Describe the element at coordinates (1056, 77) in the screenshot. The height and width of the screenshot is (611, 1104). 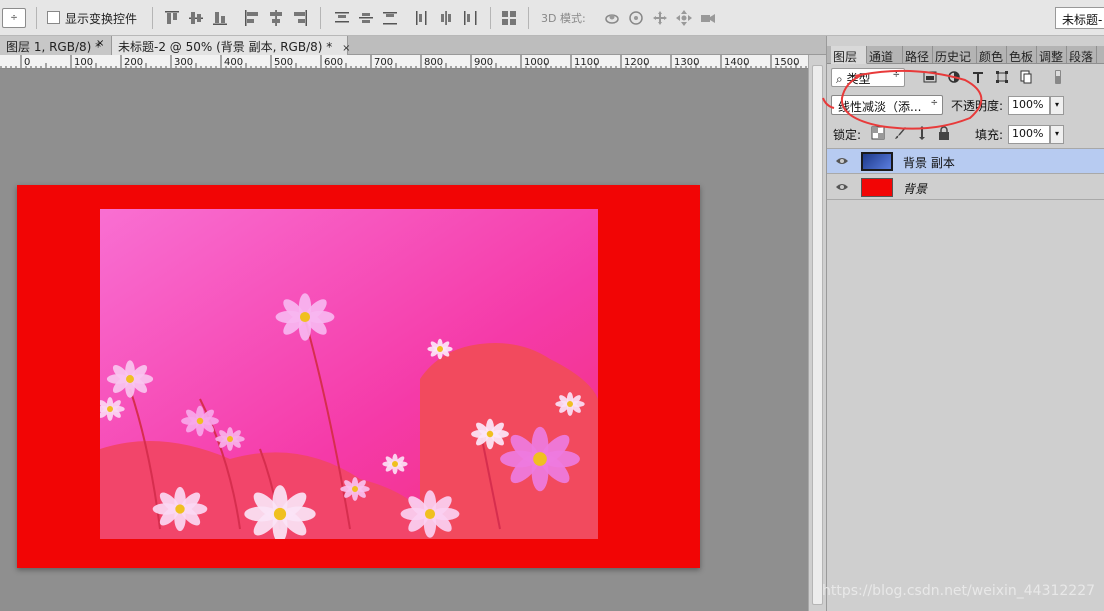
I see `filter-toggle-switch` at that location.